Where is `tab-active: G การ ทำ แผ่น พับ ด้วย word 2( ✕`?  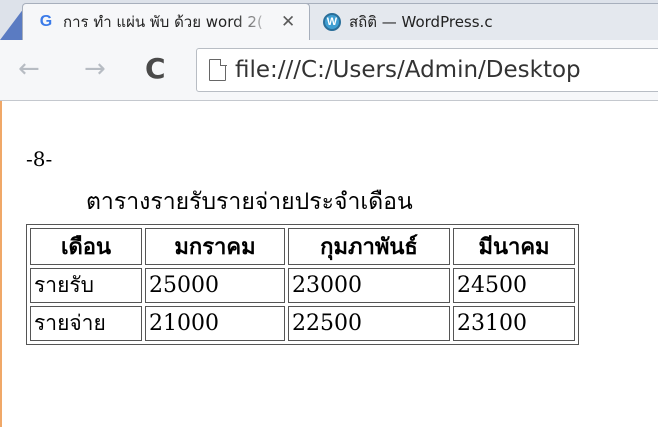
tab-active: G การ ทำ แผ่น พับ ด้วย word 2( ✕ is located at coordinates (166, 21).